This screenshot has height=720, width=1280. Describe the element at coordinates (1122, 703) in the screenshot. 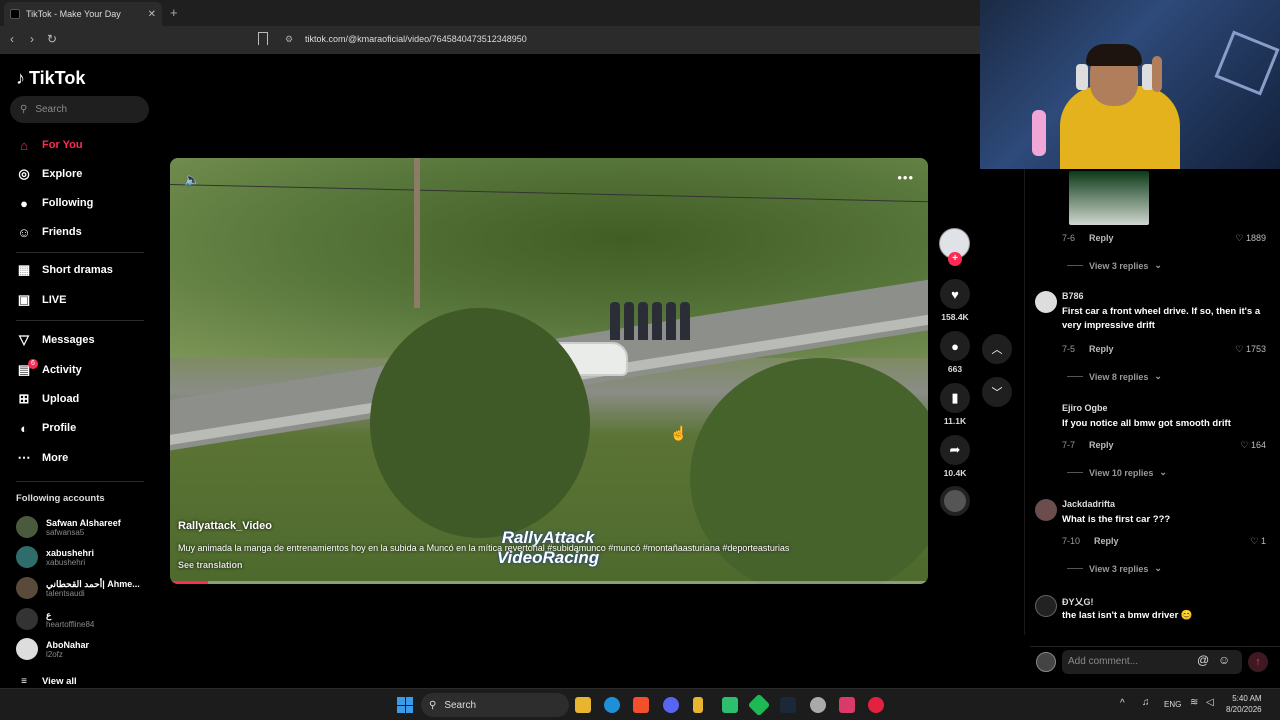

I see `tray-chevron-up-icon: ^` at that location.